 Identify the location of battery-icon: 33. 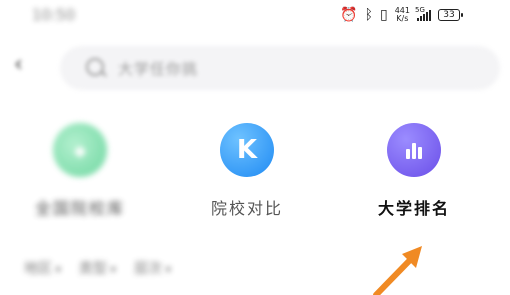
(450, 15).